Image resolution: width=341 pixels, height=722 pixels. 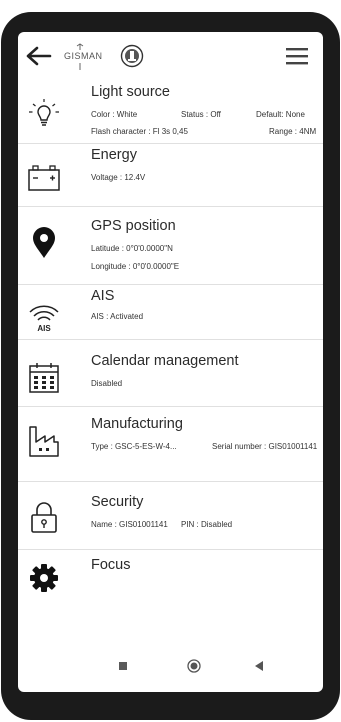 I want to click on light-range: Range : 4NM, so click(x=293, y=131).